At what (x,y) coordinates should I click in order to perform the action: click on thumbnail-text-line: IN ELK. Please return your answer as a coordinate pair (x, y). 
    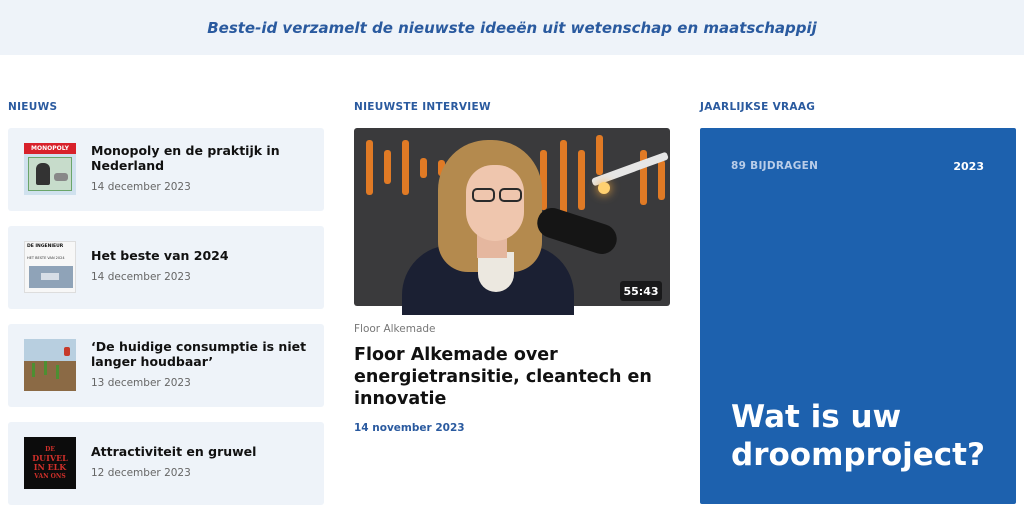
    Looking at the image, I should click on (50, 467).